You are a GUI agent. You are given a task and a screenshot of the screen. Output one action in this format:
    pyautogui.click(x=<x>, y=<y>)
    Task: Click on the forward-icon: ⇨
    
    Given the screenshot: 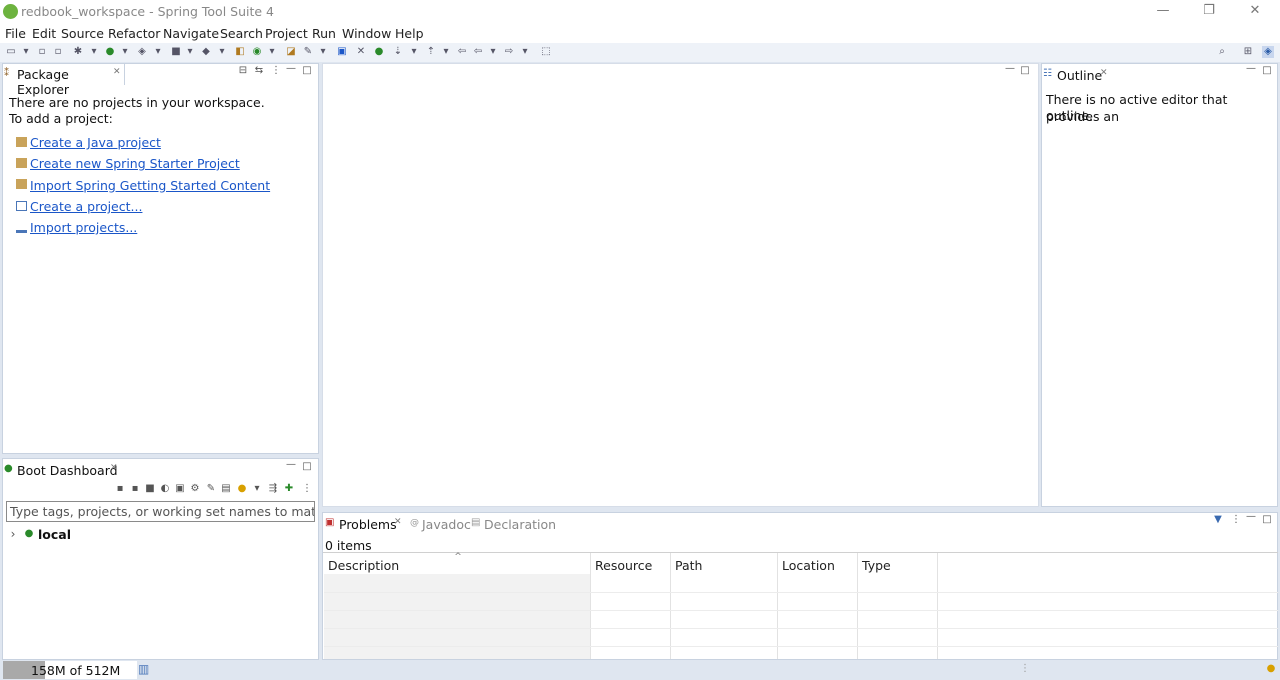 What is the action you would take?
    pyautogui.click(x=509, y=52)
    